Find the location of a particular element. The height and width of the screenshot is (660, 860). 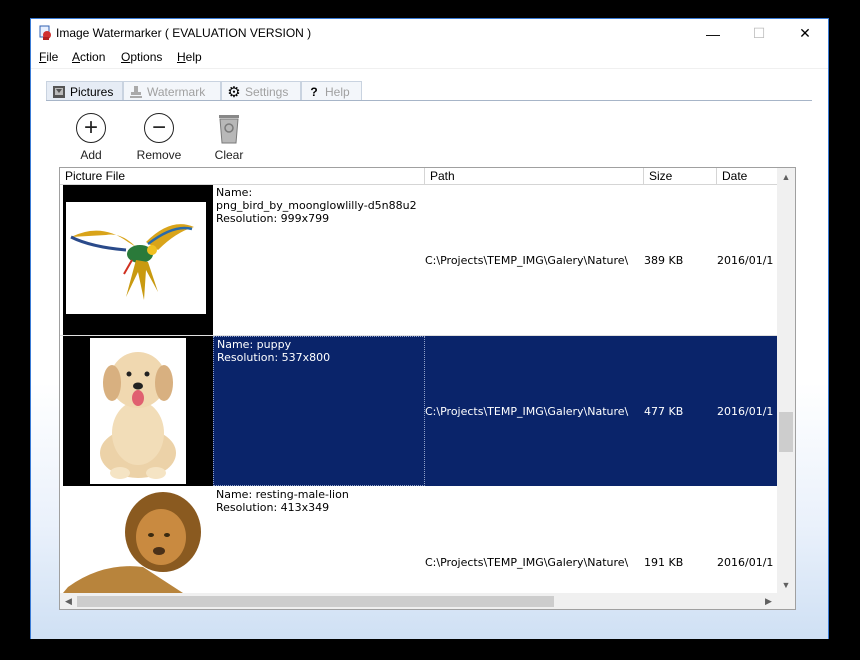

puppy-image is located at coordinates (138, 411).